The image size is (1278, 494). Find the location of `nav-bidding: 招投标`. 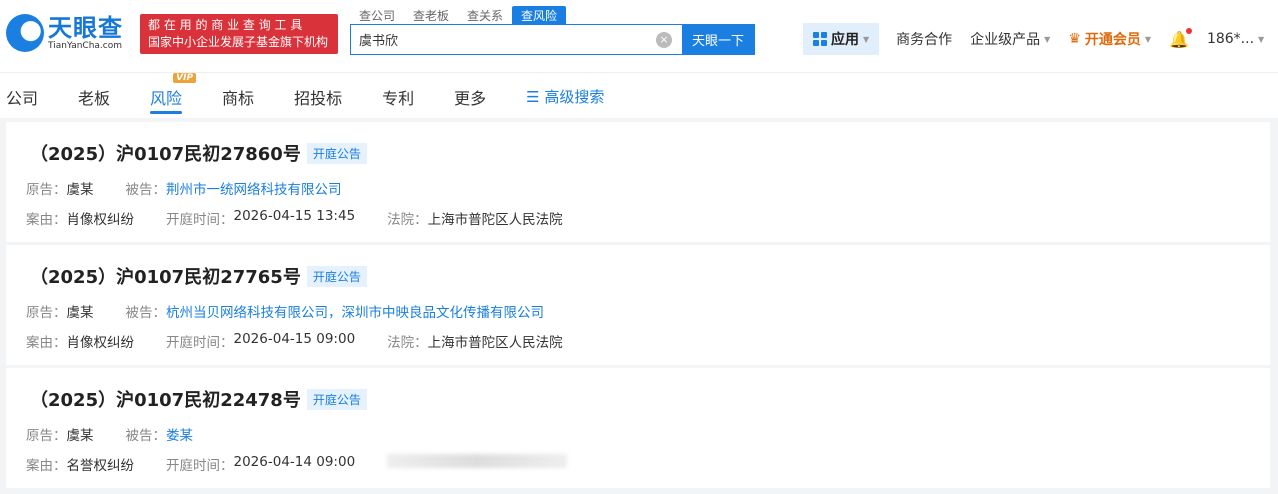

nav-bidding: 招投标 is located at coordinates (318, 95).